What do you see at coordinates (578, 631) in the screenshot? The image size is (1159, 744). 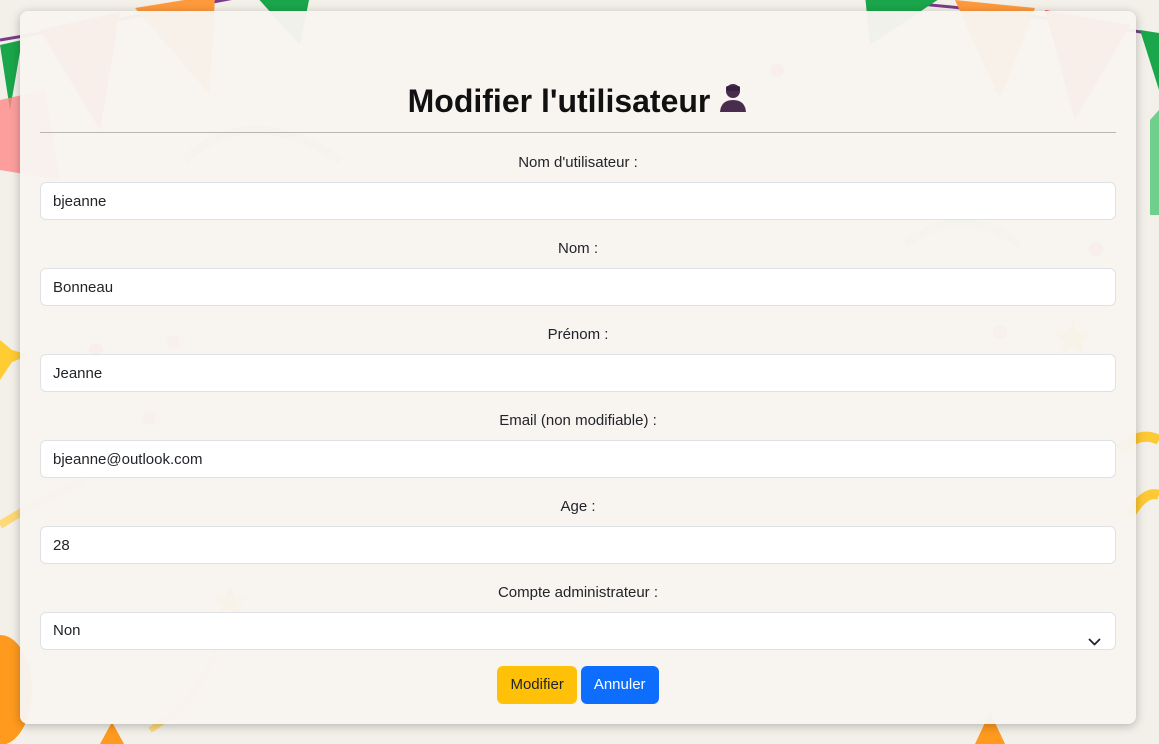 I see `admin-select: Non` at bounding box center [578, 631].